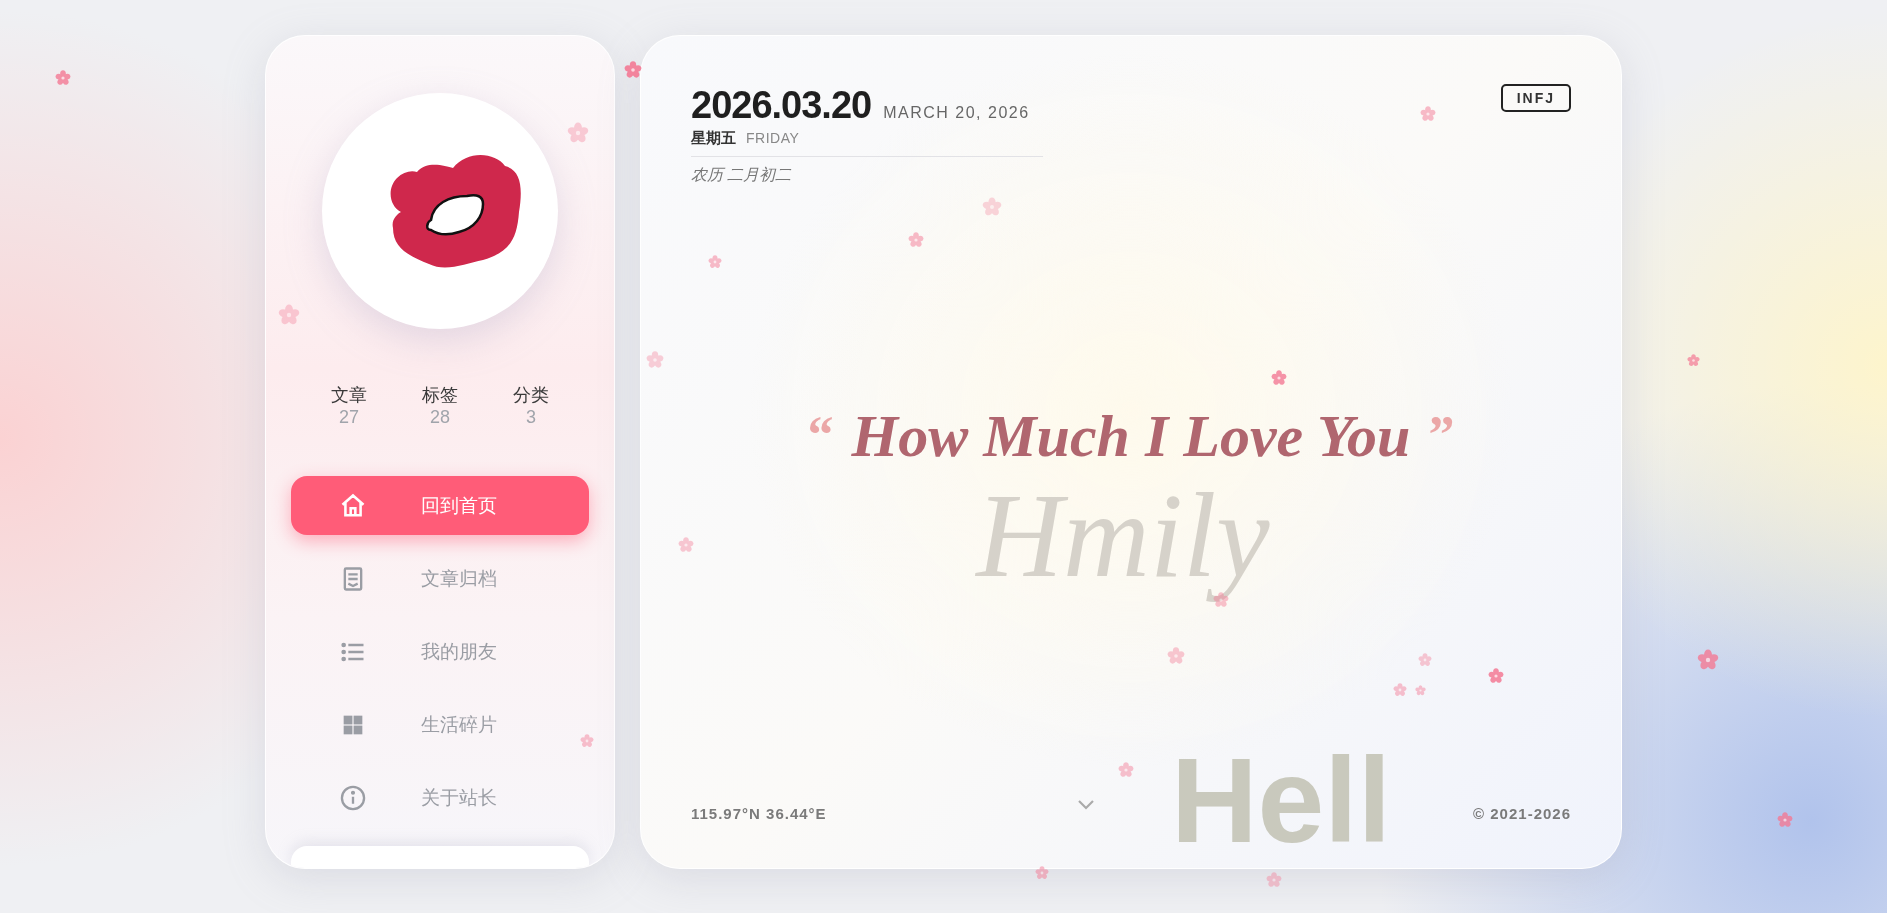 The image size is (1887, 913). Describe the element at coordinates (440, 417) in the screenshot. I see `stat-value: 28` at that location.